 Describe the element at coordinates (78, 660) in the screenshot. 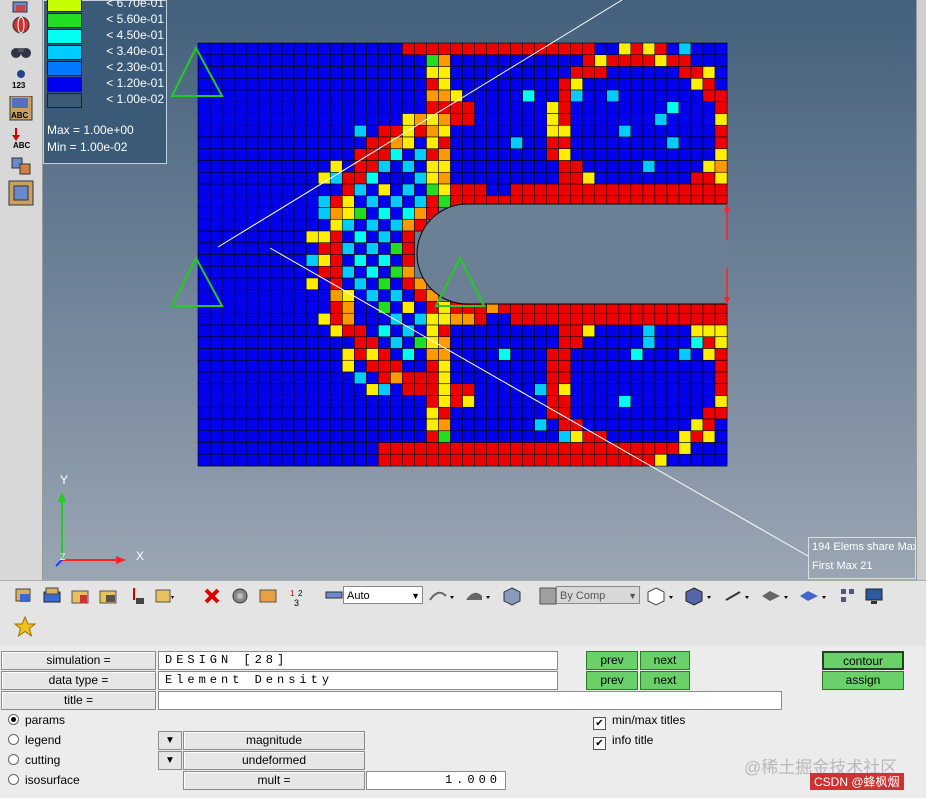

I see `simulation-button: simulation =` at that location.